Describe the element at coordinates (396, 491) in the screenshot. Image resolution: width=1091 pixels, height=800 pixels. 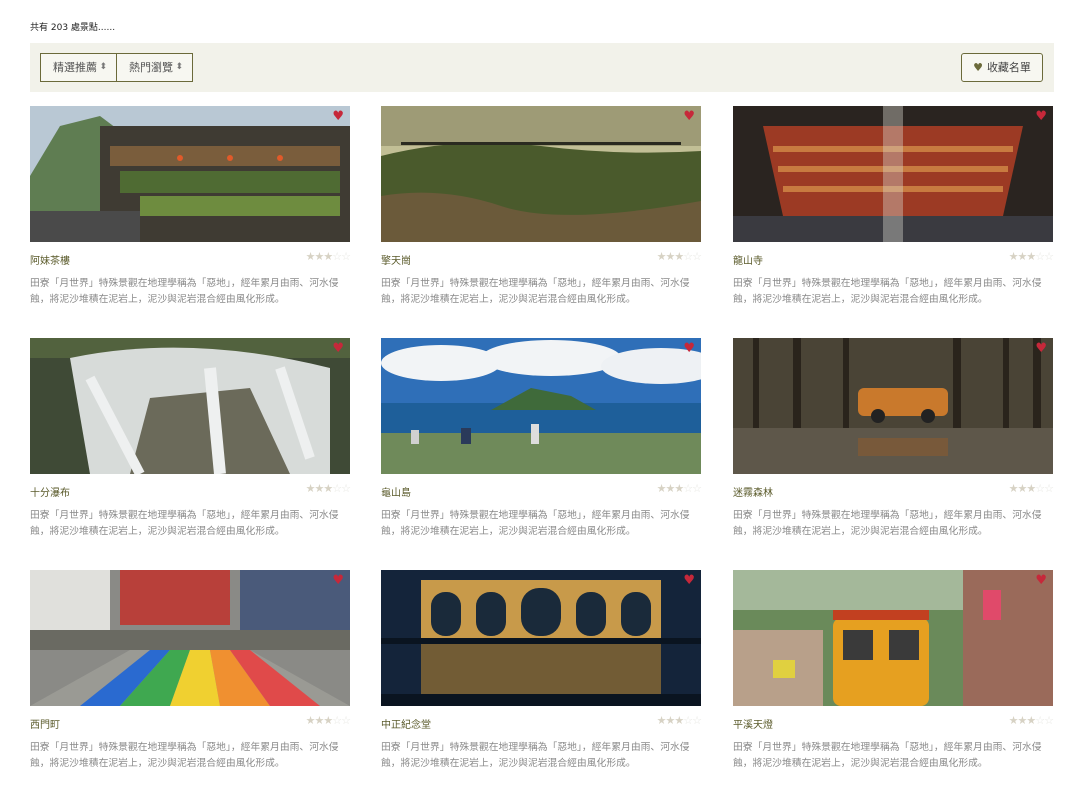
I see `attraction-title: 龜山島` at that location.